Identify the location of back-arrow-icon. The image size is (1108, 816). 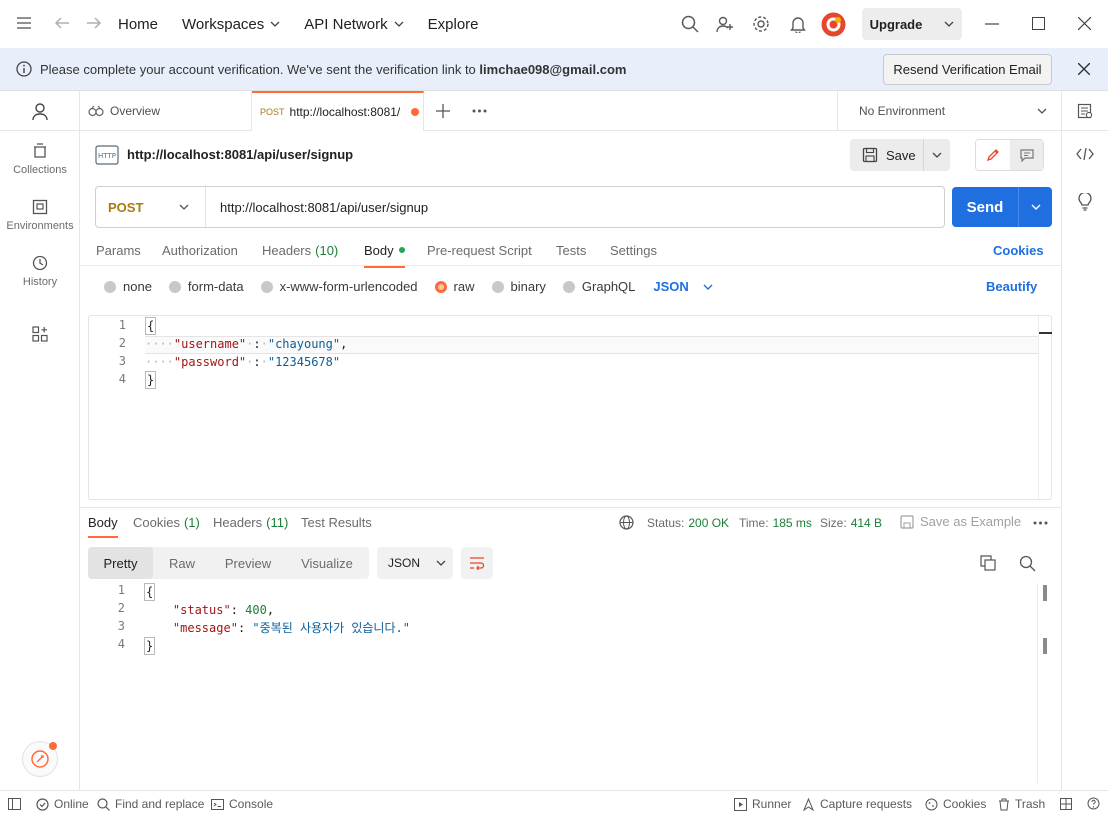
(62, 23).